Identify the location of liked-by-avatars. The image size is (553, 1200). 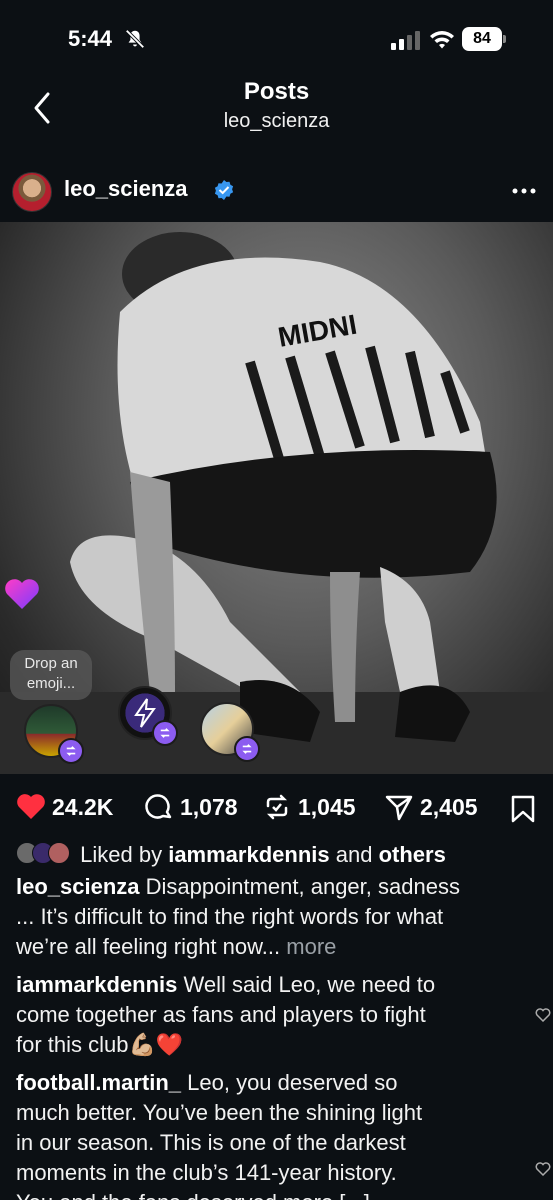
(45, 854).